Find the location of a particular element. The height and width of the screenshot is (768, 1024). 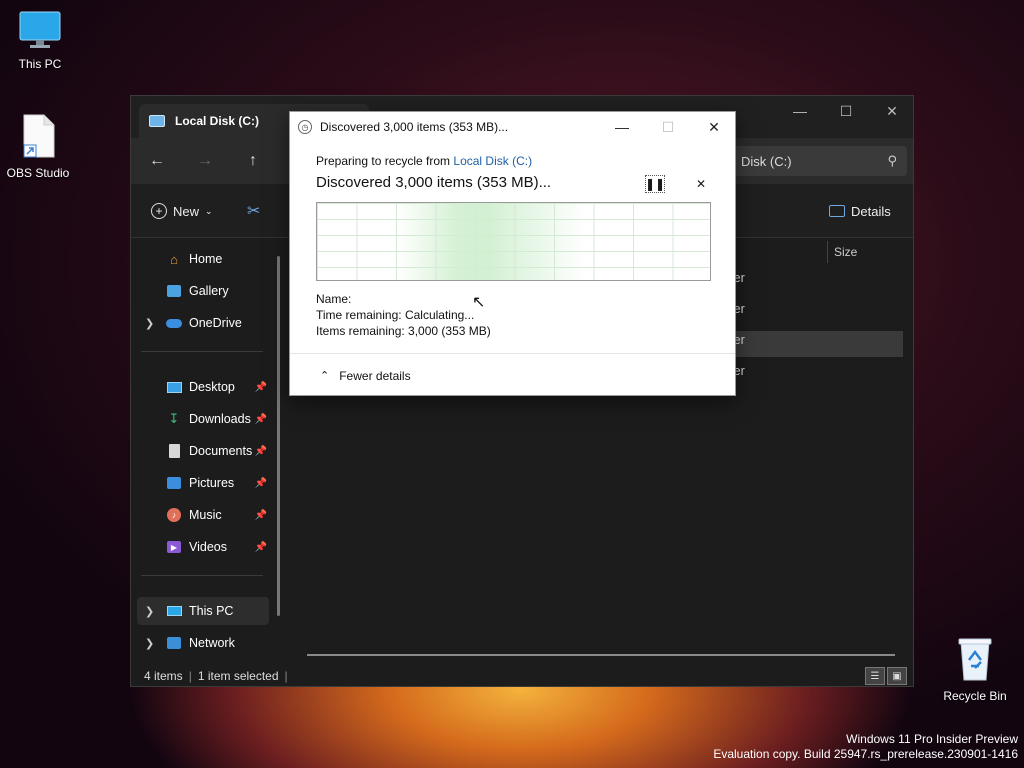

sidebar-item-label: Music is located at coordinates (205, 515).